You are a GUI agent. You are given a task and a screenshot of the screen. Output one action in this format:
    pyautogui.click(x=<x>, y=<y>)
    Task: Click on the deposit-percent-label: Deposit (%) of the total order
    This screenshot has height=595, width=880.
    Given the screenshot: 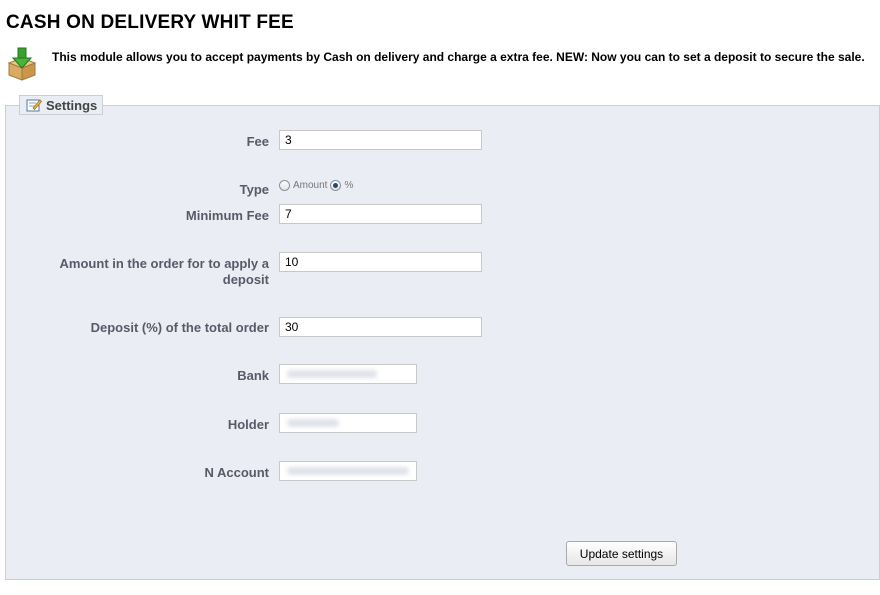 What is the action you would take?
    pyautogui.click(x=179, y=327)
    